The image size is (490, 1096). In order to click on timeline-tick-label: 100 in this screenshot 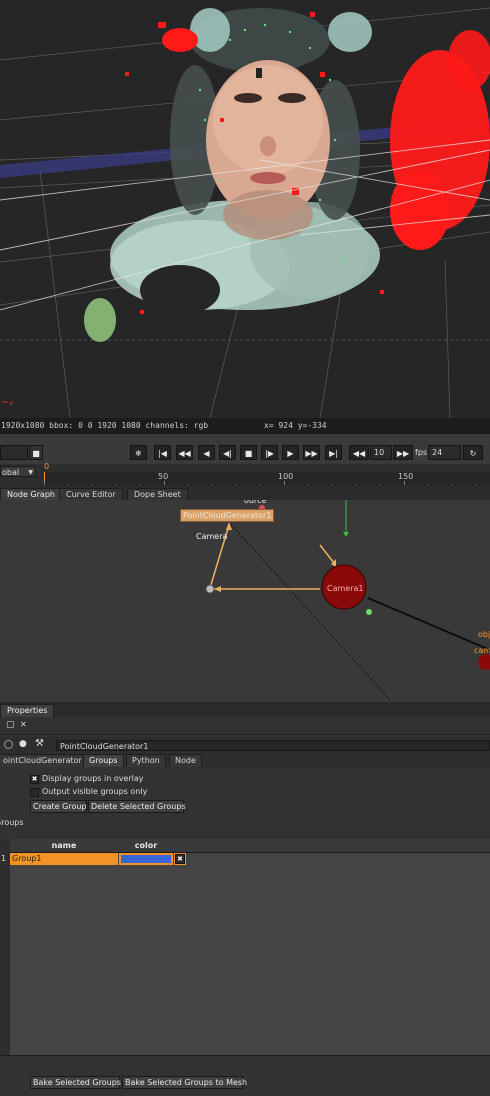, I will do `click(286, 476)`.